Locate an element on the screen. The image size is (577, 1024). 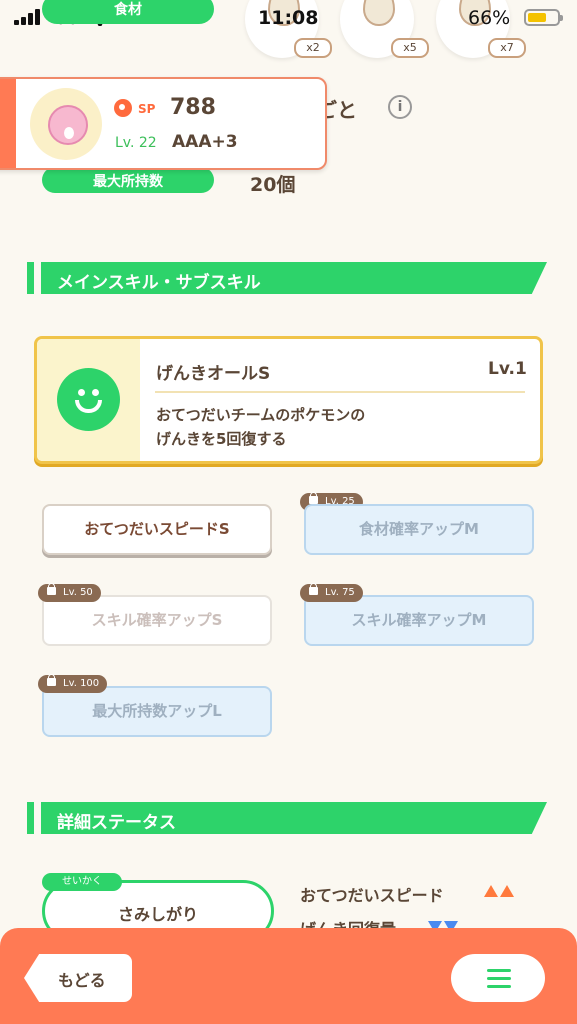
ingredient-multiplier: x5 is located at coordinates (410, 48).